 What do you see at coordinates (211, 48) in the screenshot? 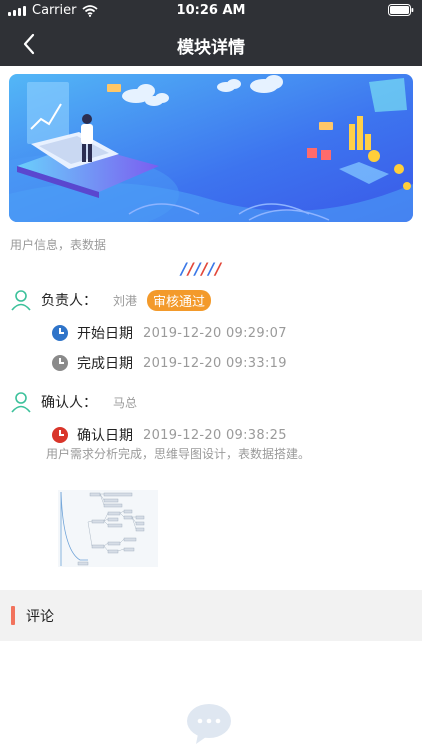
I see `page-title: 模块详情` at bounding box center [211, 48].